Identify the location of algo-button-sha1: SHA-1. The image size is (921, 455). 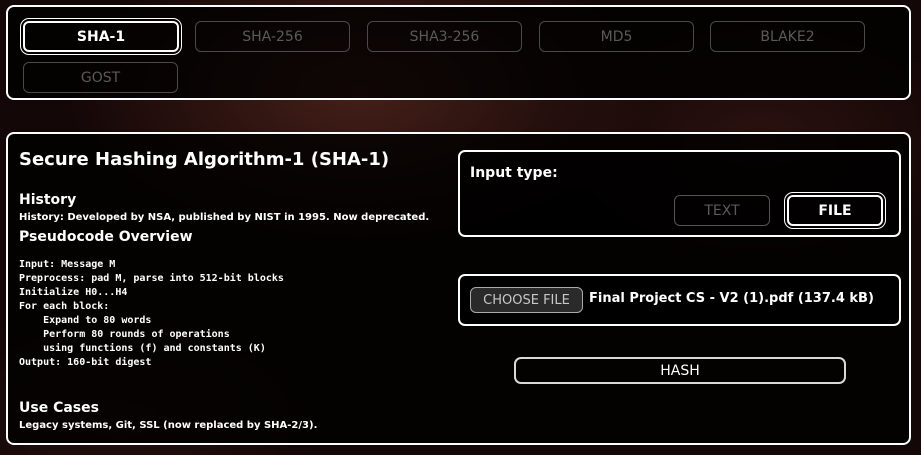
(101, 36).